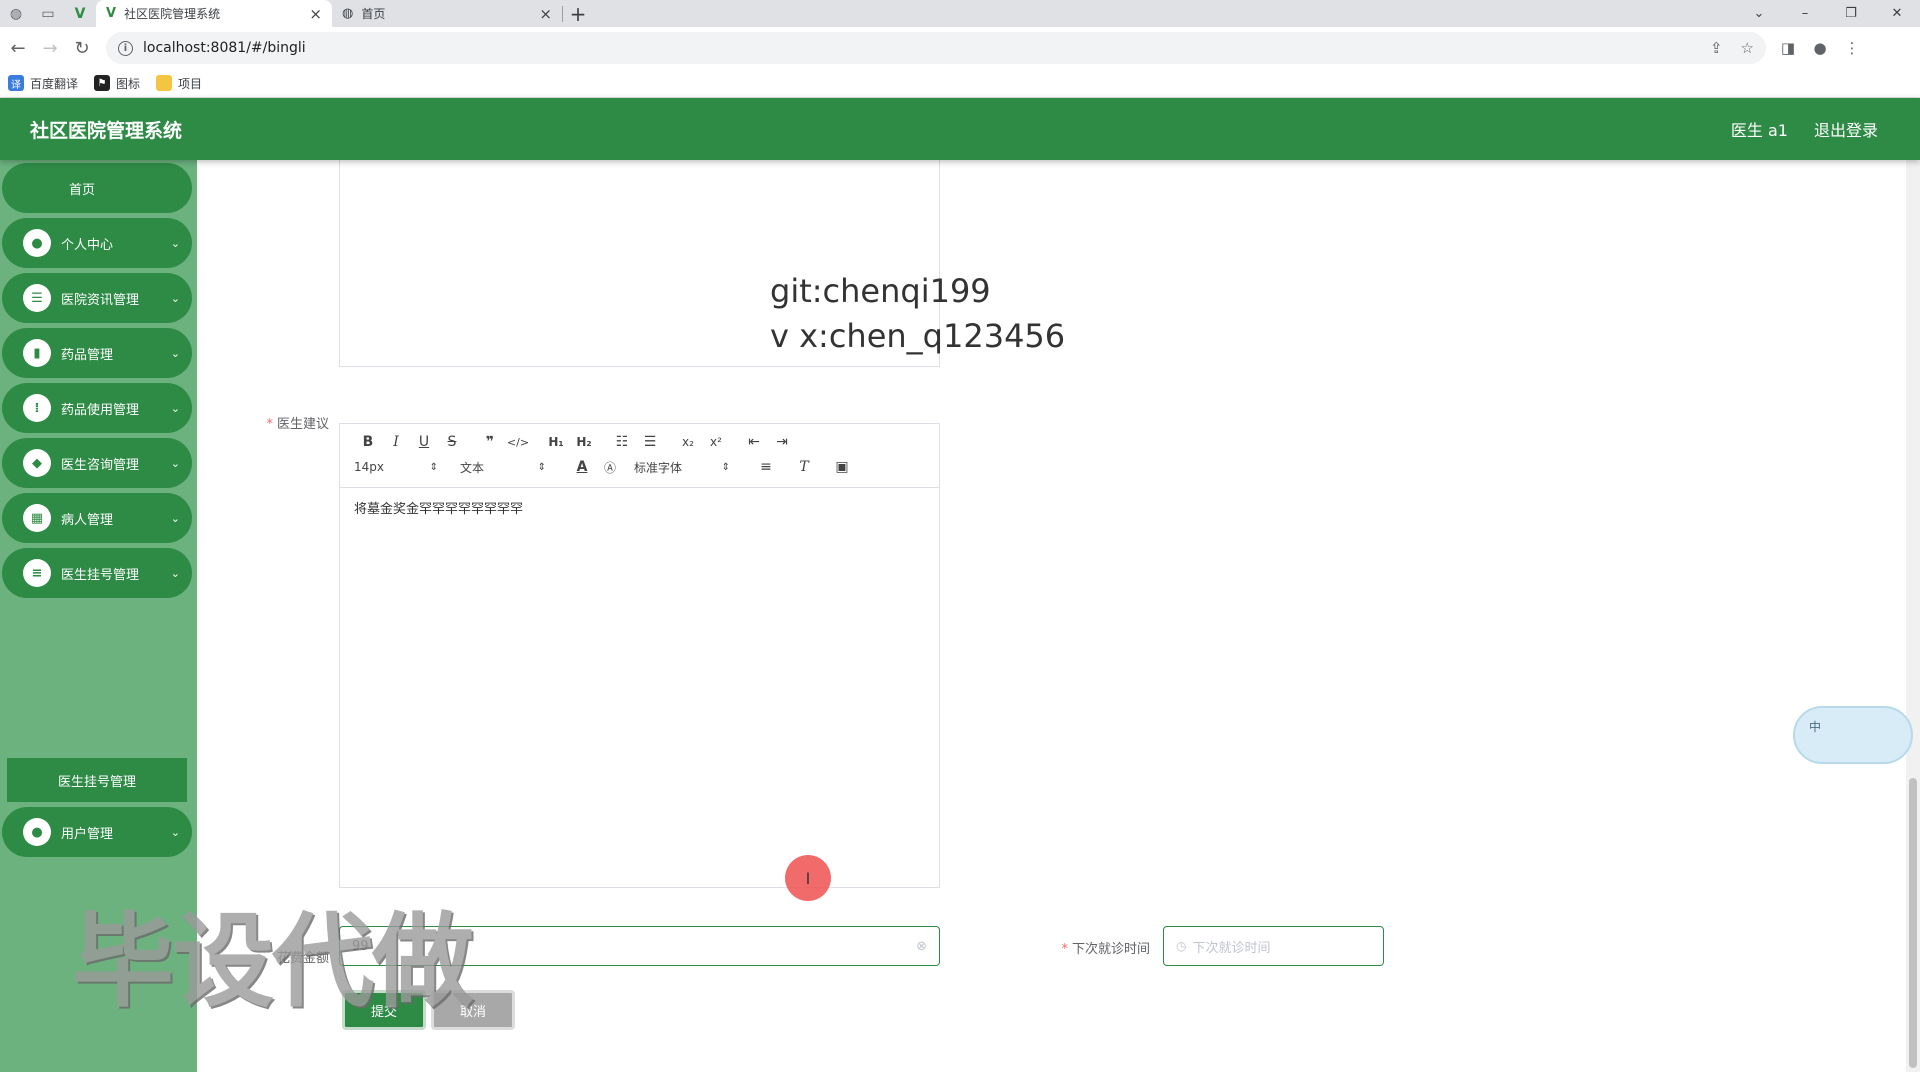 Image resolution: width=1920 pixels, height=1072 pixels. Describe the element at coordinates (1759, 130) in the screenshot. I see `current-user: 医生 a1` at that location.